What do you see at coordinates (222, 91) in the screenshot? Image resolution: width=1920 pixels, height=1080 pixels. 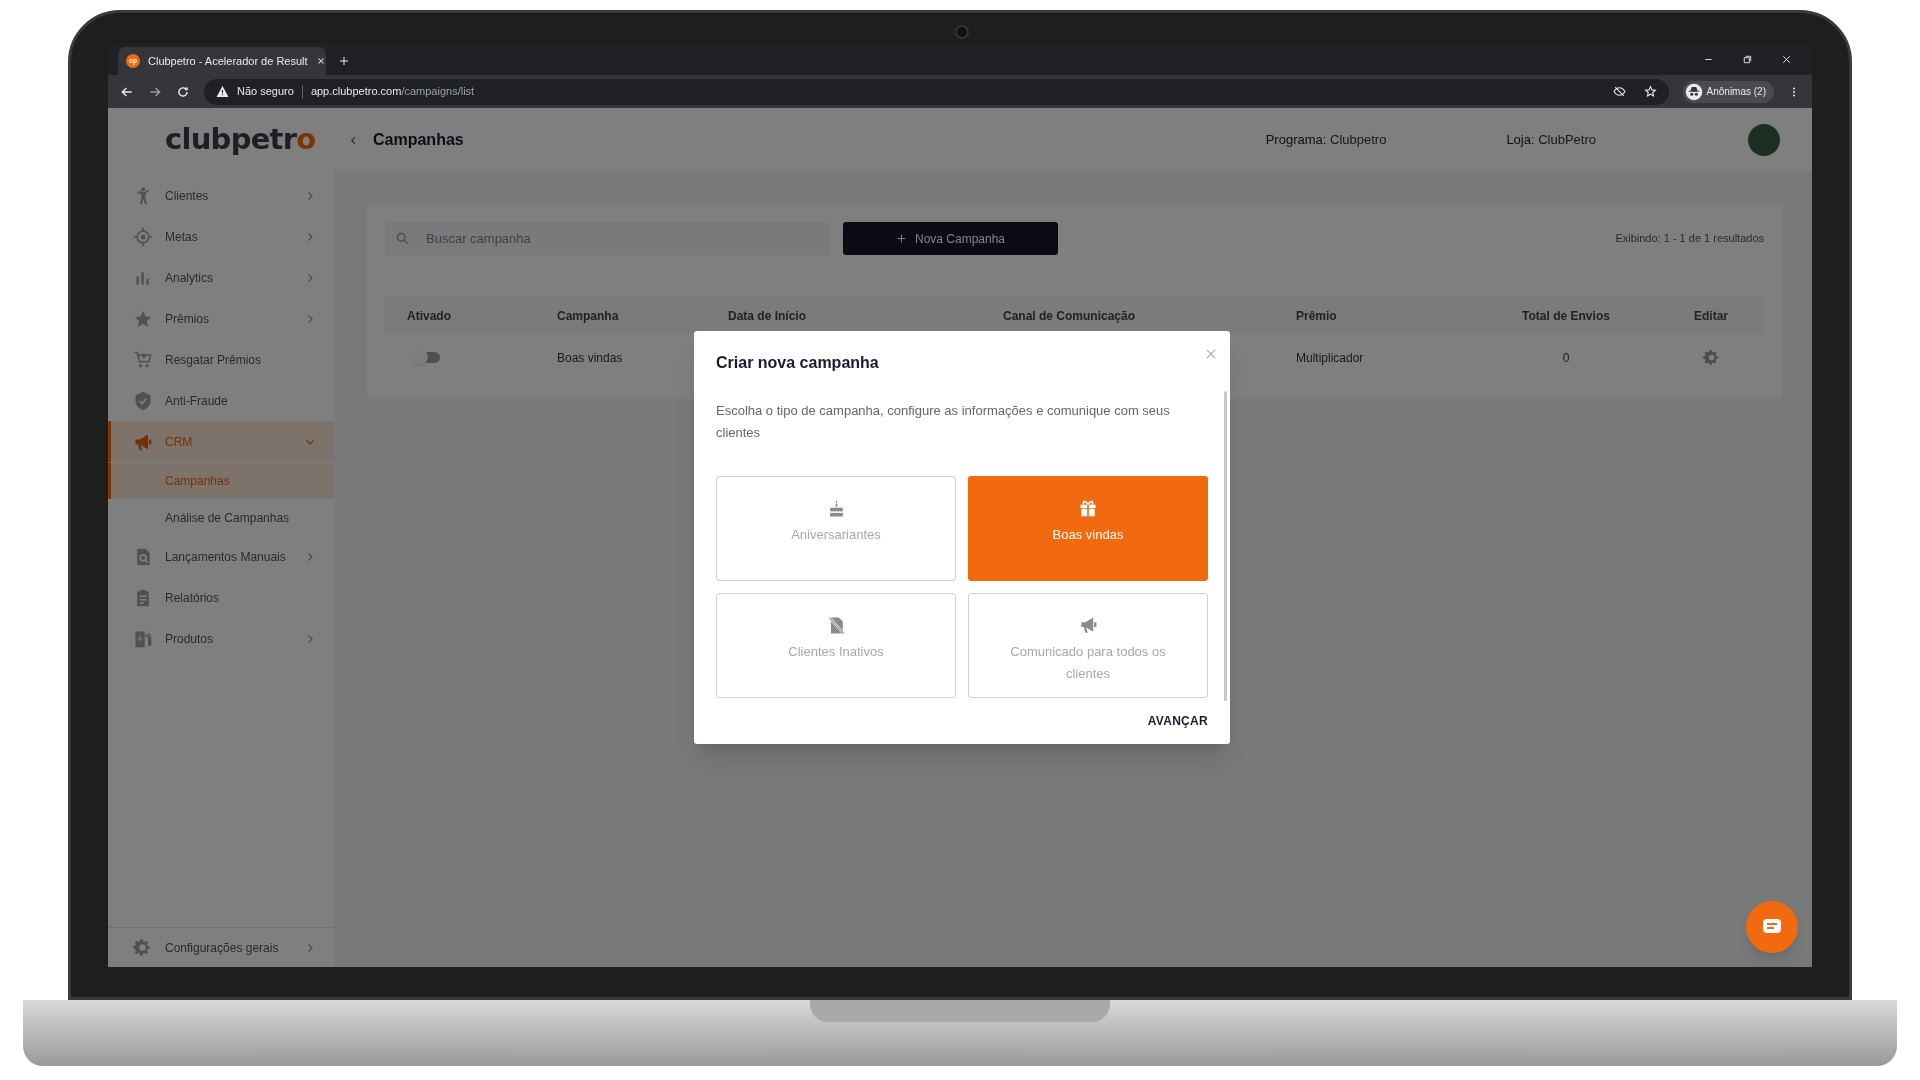 I see `warning-icon` at bounding box center [222, 91].